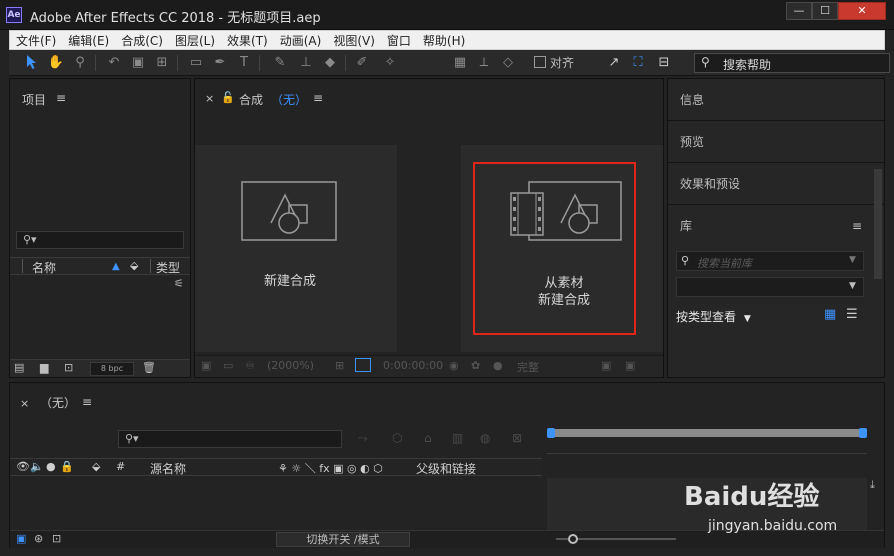 The height and width of the screenshot is (556, 894). What do you see at coordinates (67, 466) in the screenshot?
I see `lock-icon: 🔒` at bounding box center [67, 466].